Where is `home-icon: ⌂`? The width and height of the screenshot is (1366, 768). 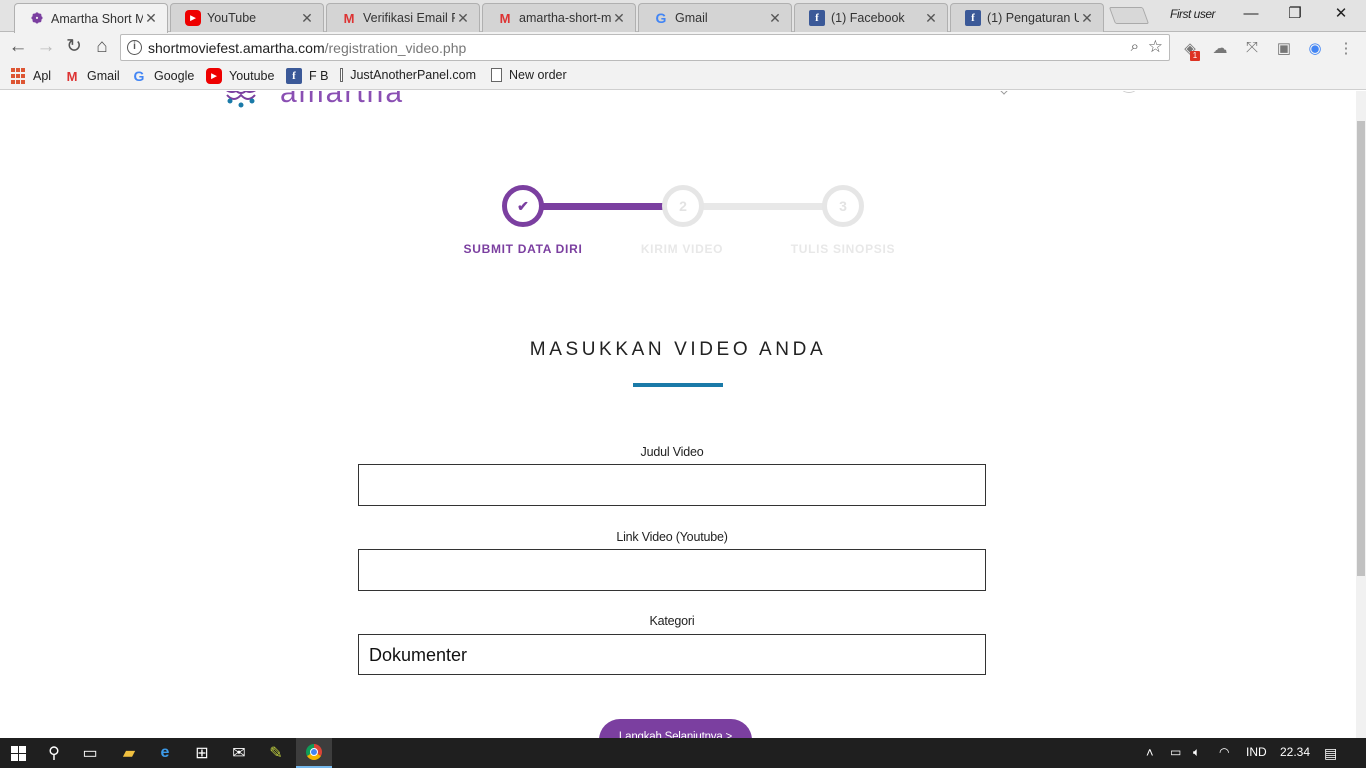
home-icon: ⌂ is located at coordinates (102, 48).